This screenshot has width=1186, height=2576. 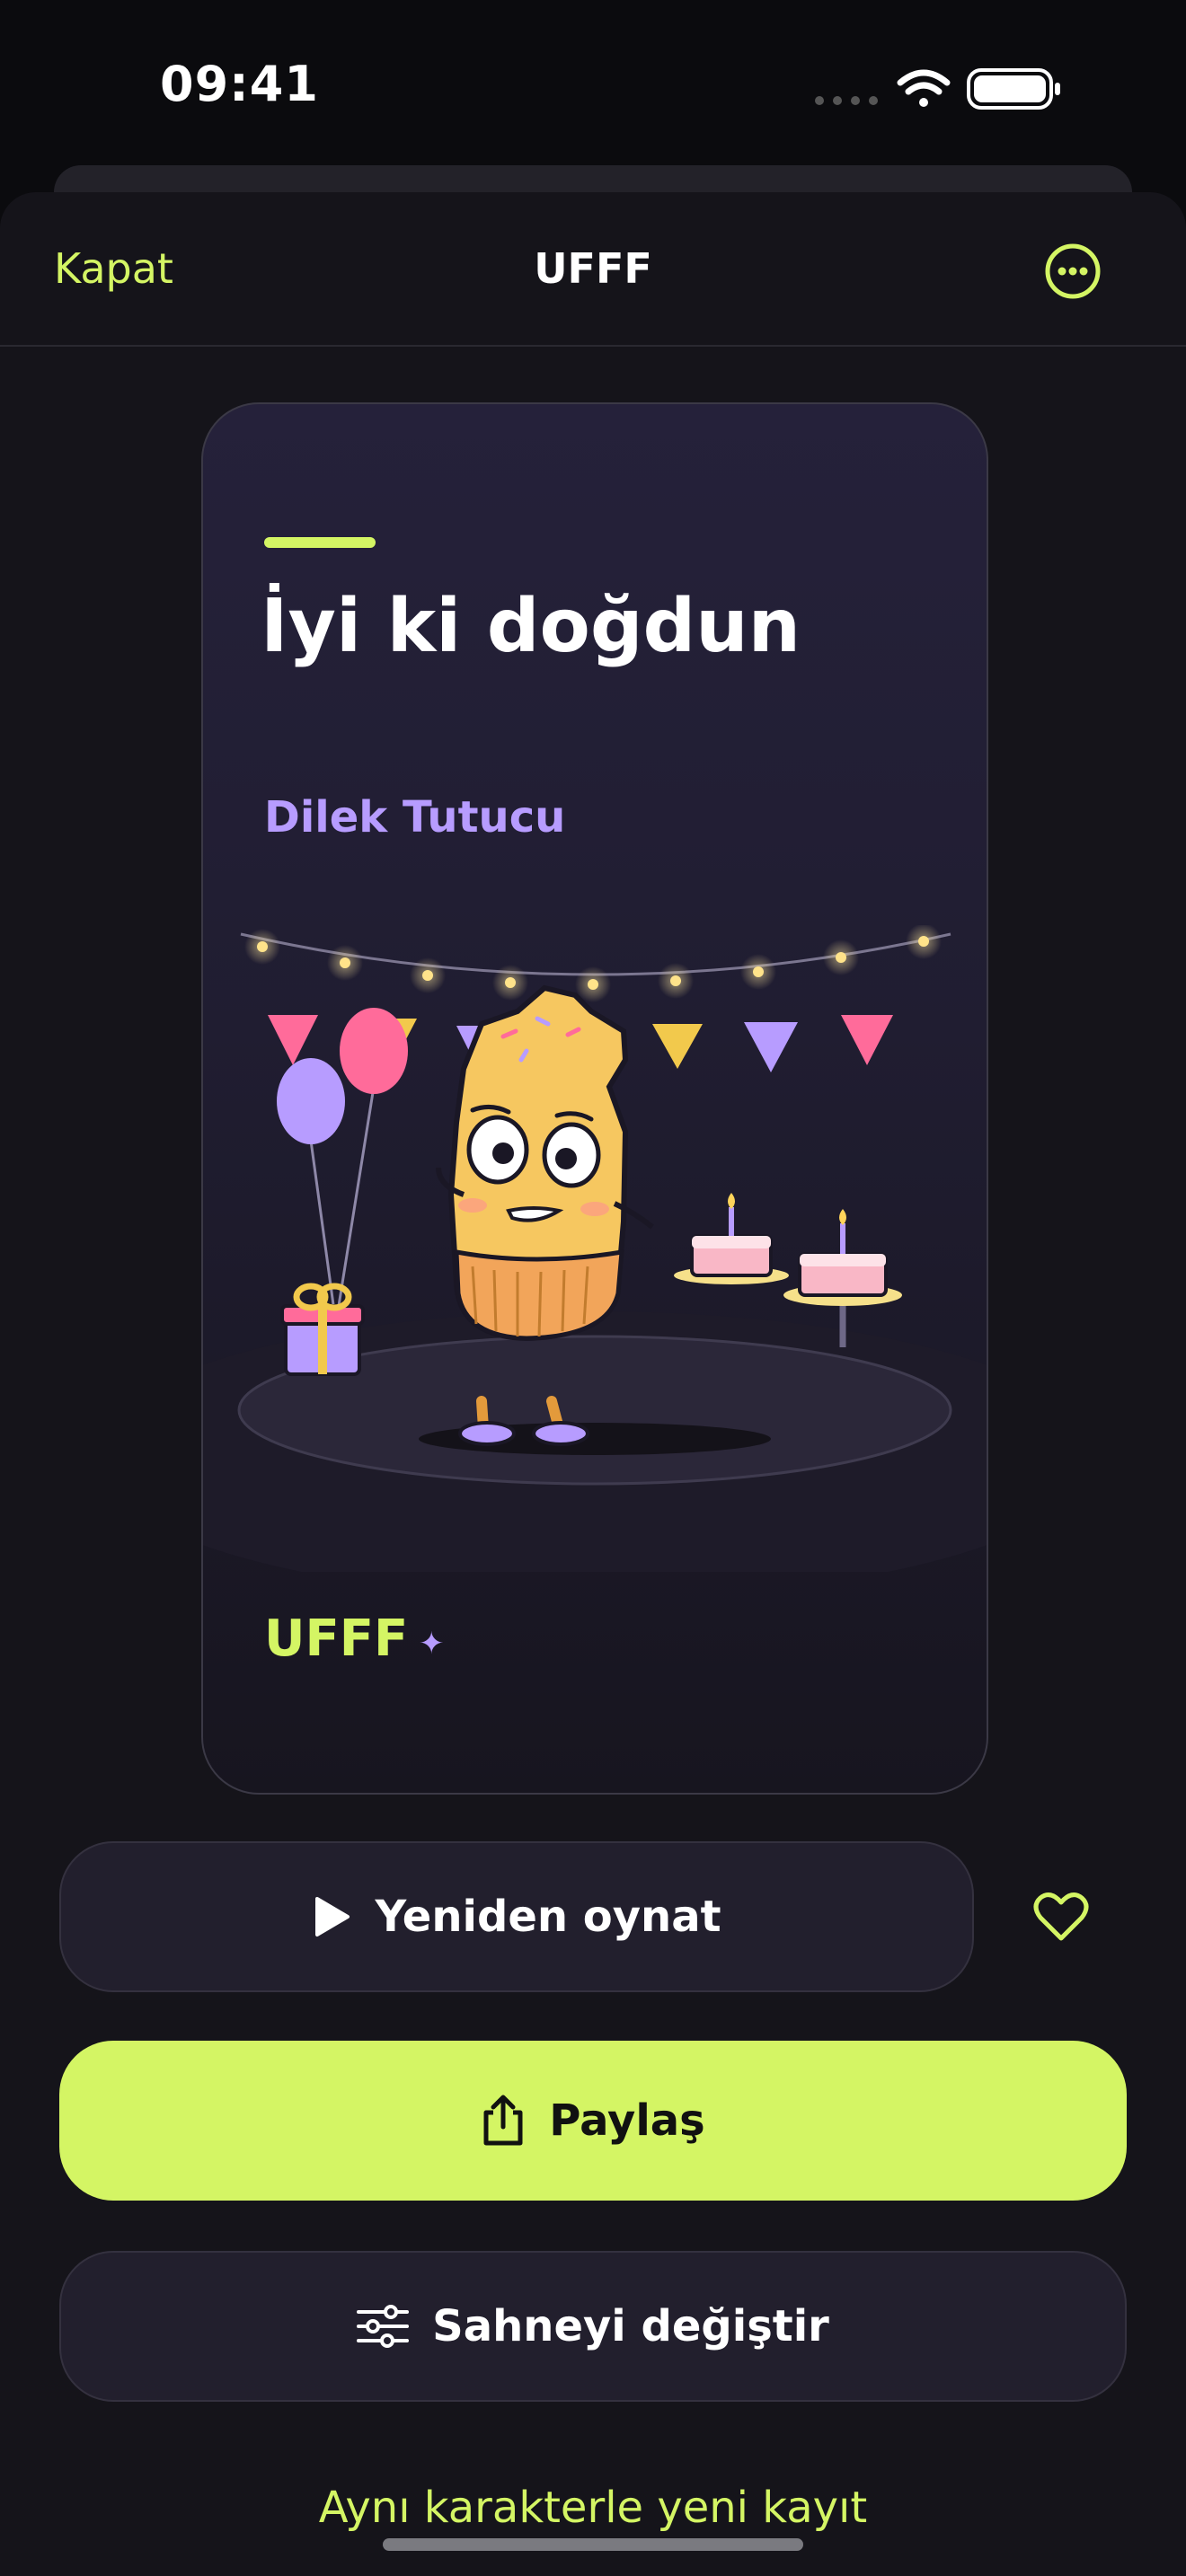 I want to click on status-bar: 09:41, so click(x=593, y=85).